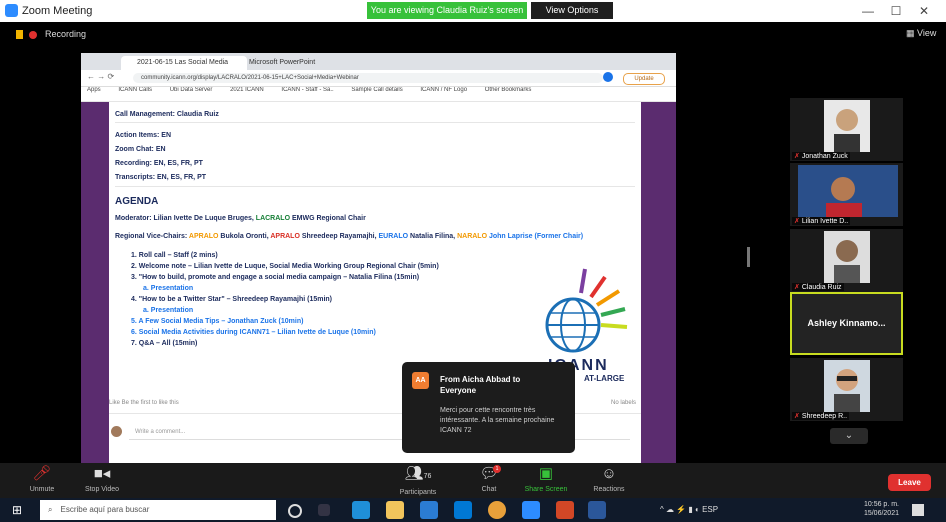  Describe the element at coordinates (33, 34) in the screenshot. I see `recording-dot-icon` at that location.